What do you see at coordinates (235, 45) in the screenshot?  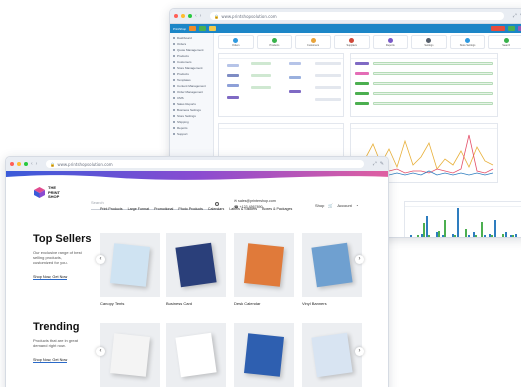 I see `tile-label: Orders` at bounding box center [235, 45].